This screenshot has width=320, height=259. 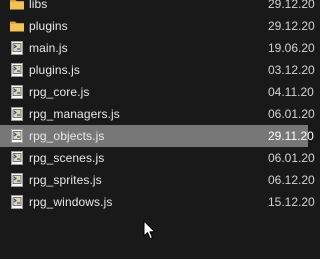 I want to click on file-date: 15.12.20, so click(x=291, y=202).